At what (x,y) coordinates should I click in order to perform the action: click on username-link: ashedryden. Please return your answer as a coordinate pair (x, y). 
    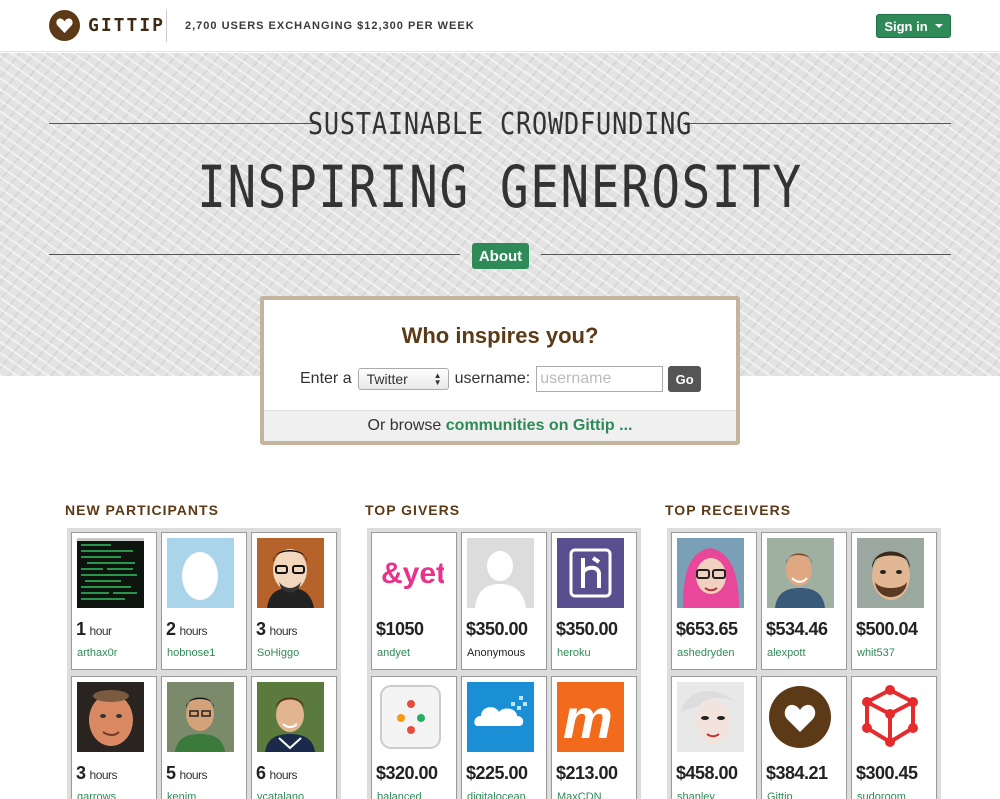
    Looking at the image, I should click on (706, 653).